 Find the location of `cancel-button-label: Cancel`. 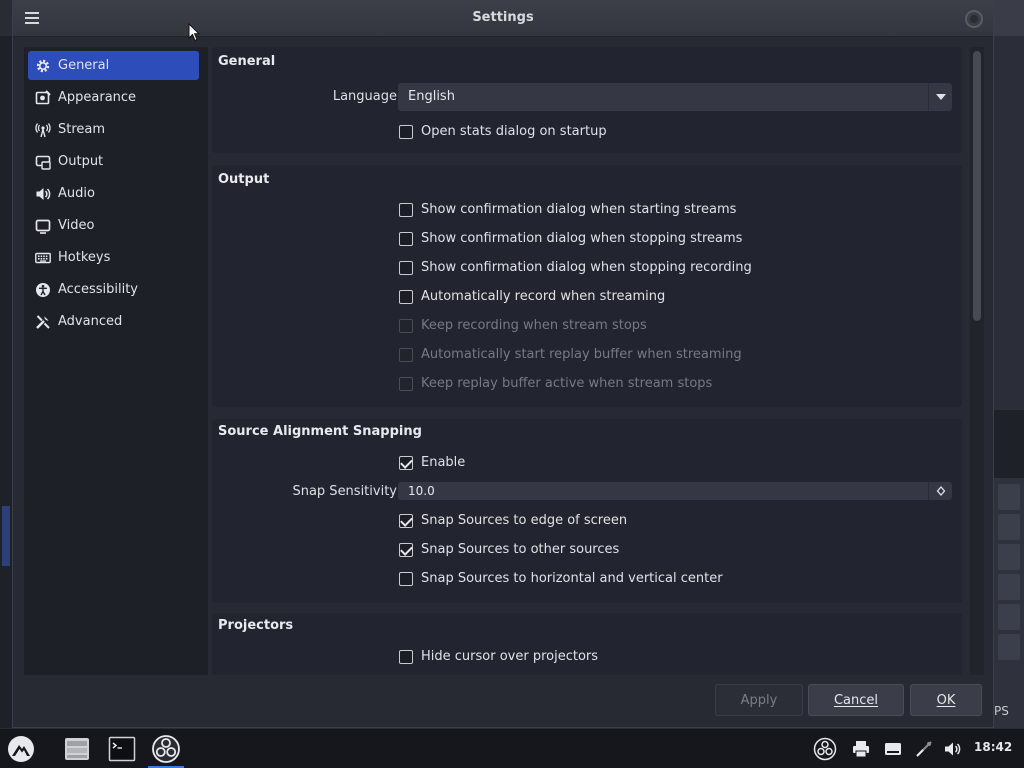

cancel-button-label: Cancel is located at coordinates (856, 700).